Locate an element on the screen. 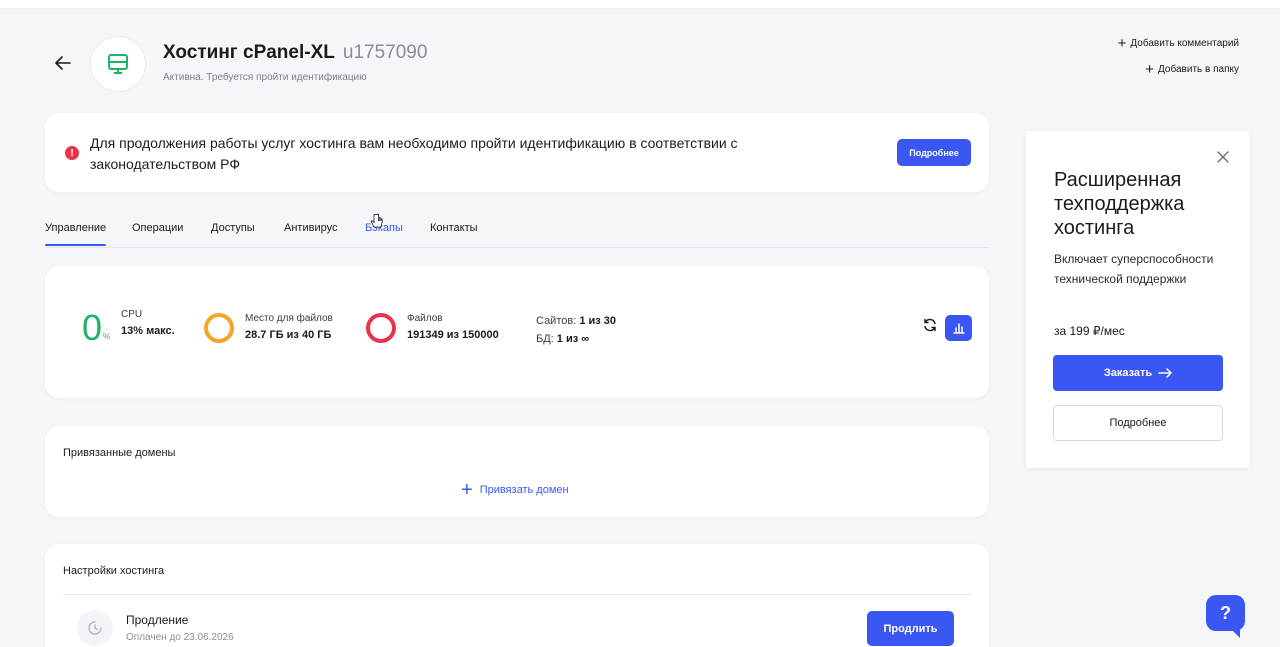 This screenshot has height=647, width=1280. link-domain-label: Привязать домен is located at coordinates (524, 490).